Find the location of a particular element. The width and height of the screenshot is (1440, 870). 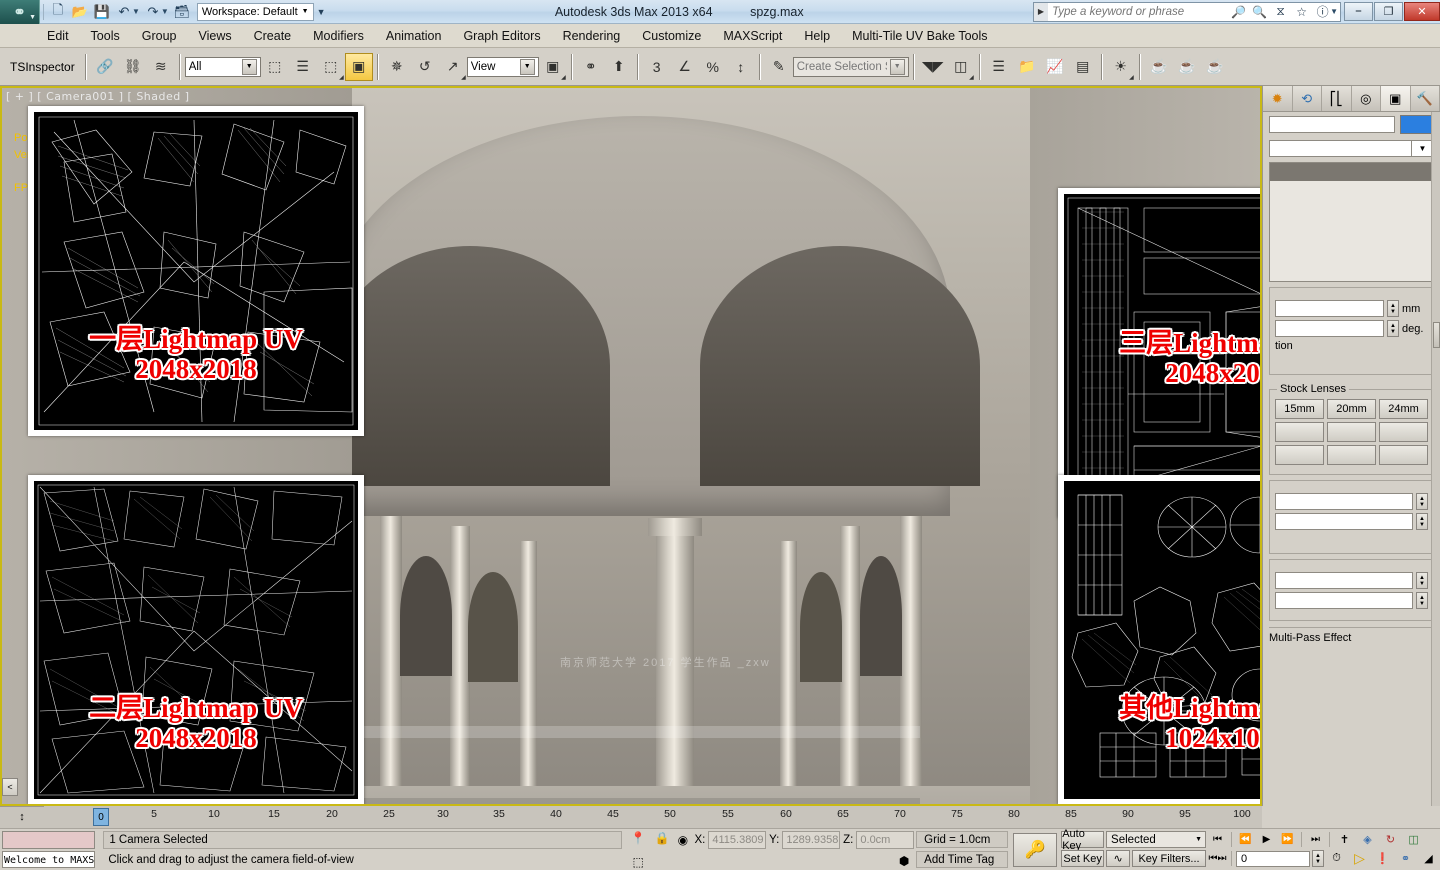

lens-35mm-button is located at coordinates (1351, 432).